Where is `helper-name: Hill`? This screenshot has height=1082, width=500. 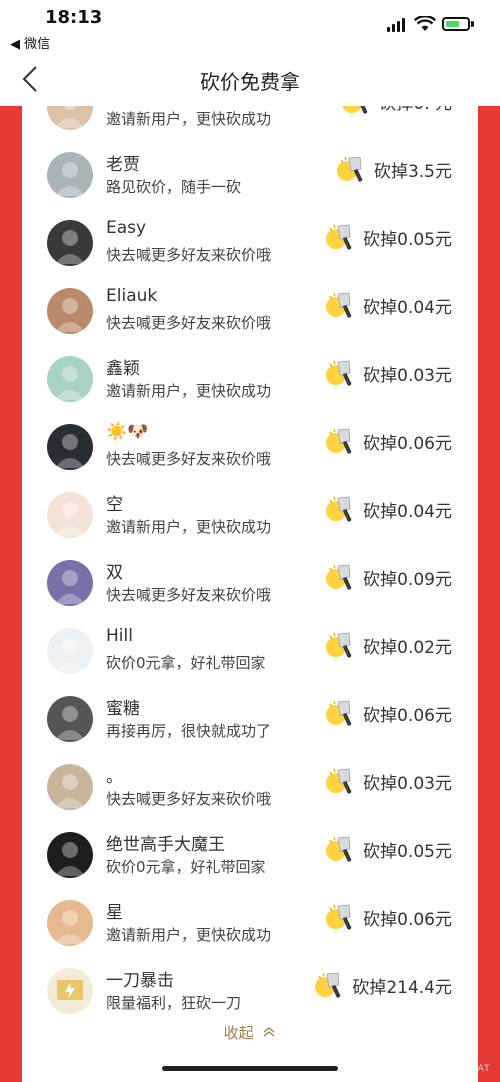 helper-name: Hill is located at coordinates (119, 636).